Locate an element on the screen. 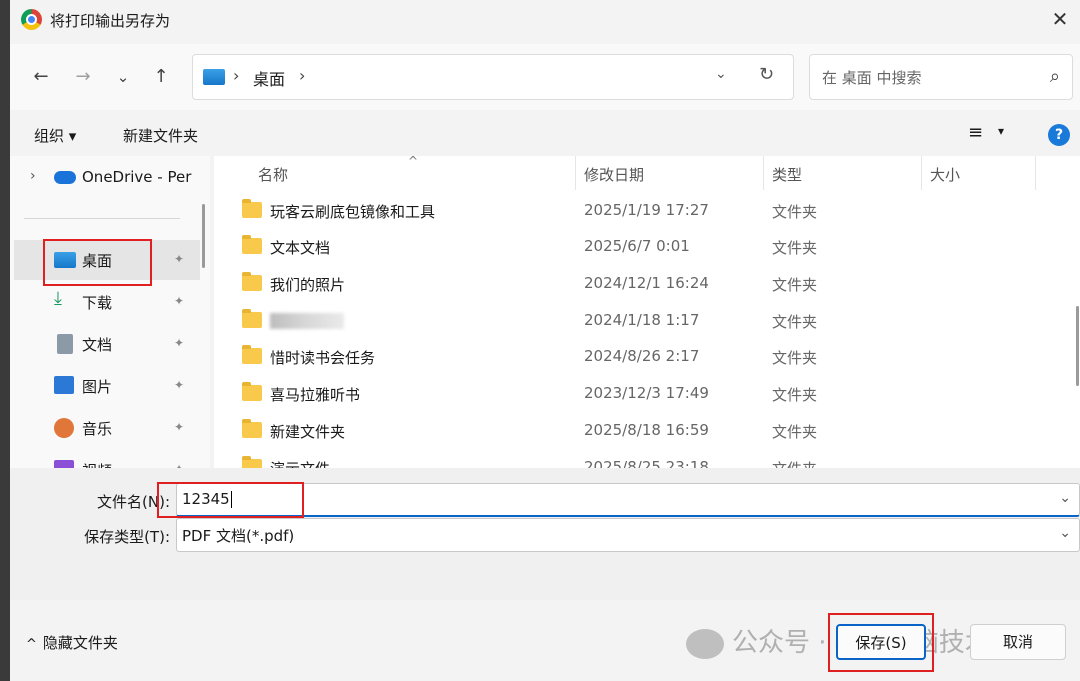  recent-locations-icon: ⌄ is located at coordinates (123, 77).